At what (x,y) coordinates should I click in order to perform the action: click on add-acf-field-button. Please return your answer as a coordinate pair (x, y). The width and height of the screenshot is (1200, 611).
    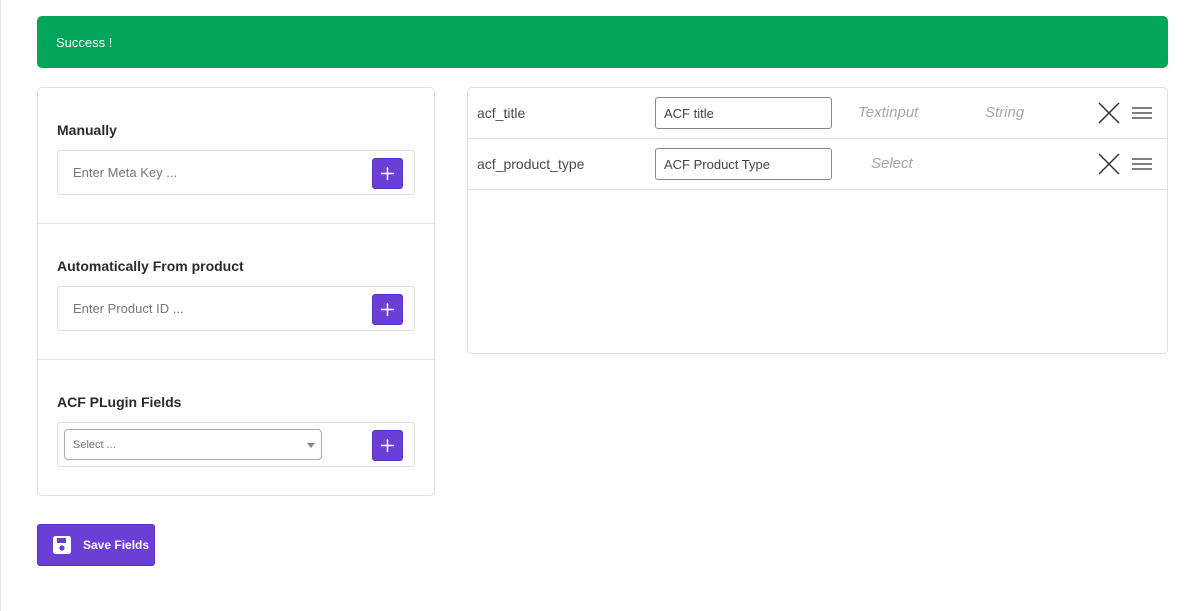
    Looking at the image, I should click on (387, 445).